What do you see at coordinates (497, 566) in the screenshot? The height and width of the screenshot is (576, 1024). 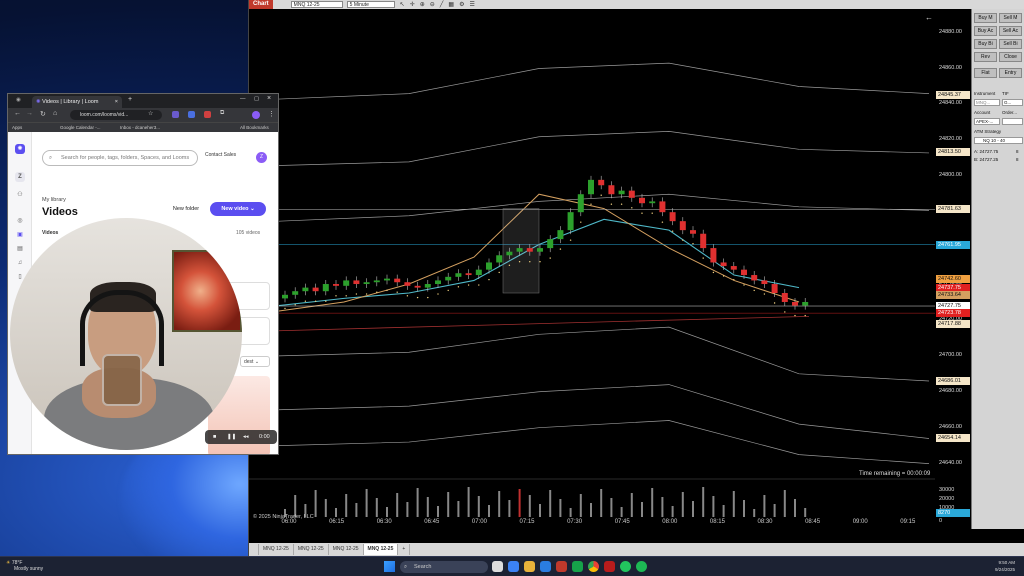 I see `task-view-icon` at bounding box center [497, 566].